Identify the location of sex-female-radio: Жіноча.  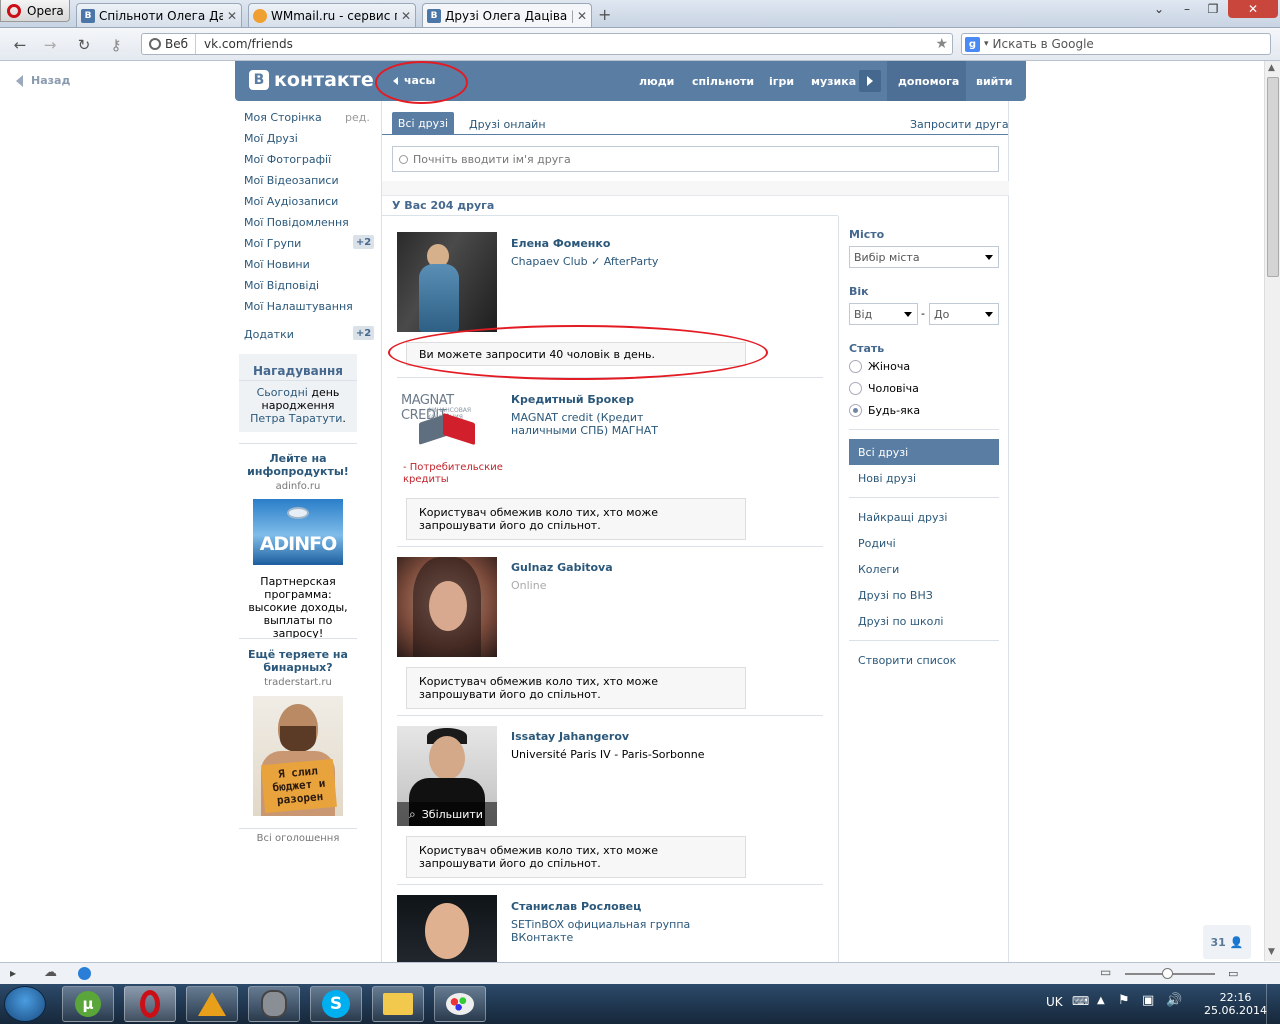
(879, 366).